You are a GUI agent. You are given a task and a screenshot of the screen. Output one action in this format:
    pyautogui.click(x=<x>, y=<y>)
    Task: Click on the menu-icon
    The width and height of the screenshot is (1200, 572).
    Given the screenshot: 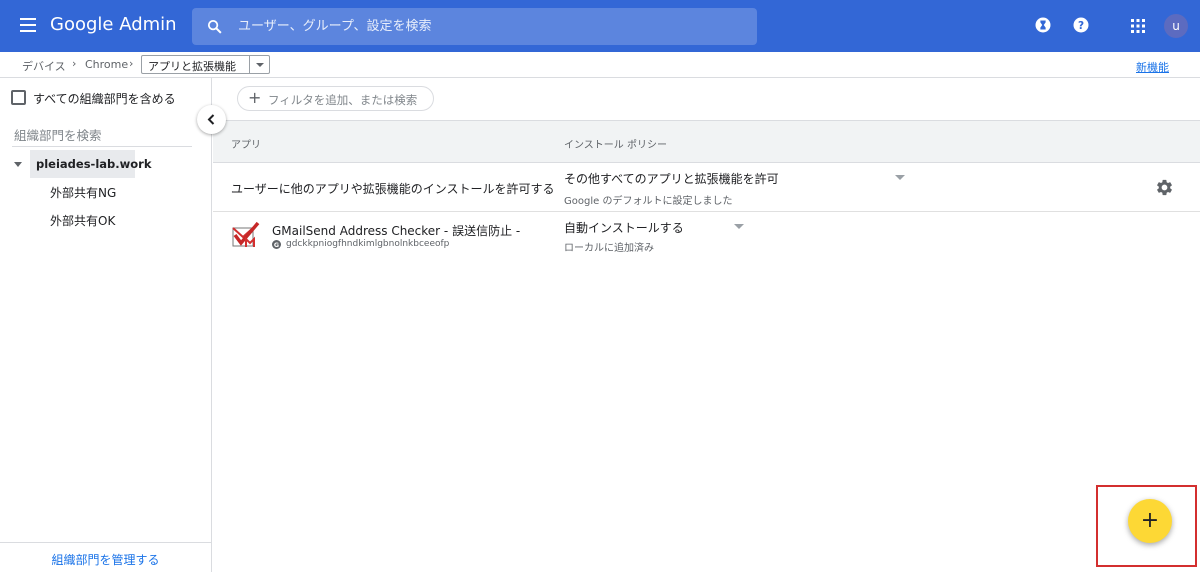 What is the action you would take?
    pyautogui.click(x=28, y=25)
    